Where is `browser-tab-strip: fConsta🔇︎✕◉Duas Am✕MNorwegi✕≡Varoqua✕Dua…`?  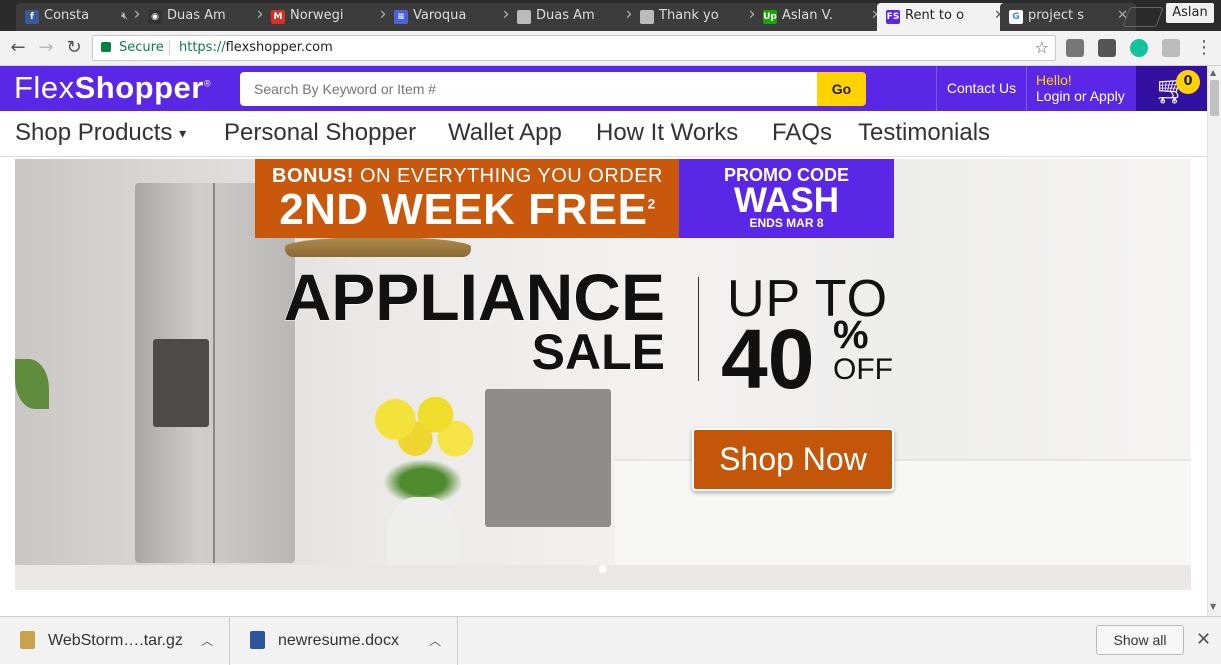 browser-tab-strip: fConsta🔇︎✕◉Duas Am✕MNorwegi✕≡Varoqua✕Dua… is located at coordinates (610, 15).